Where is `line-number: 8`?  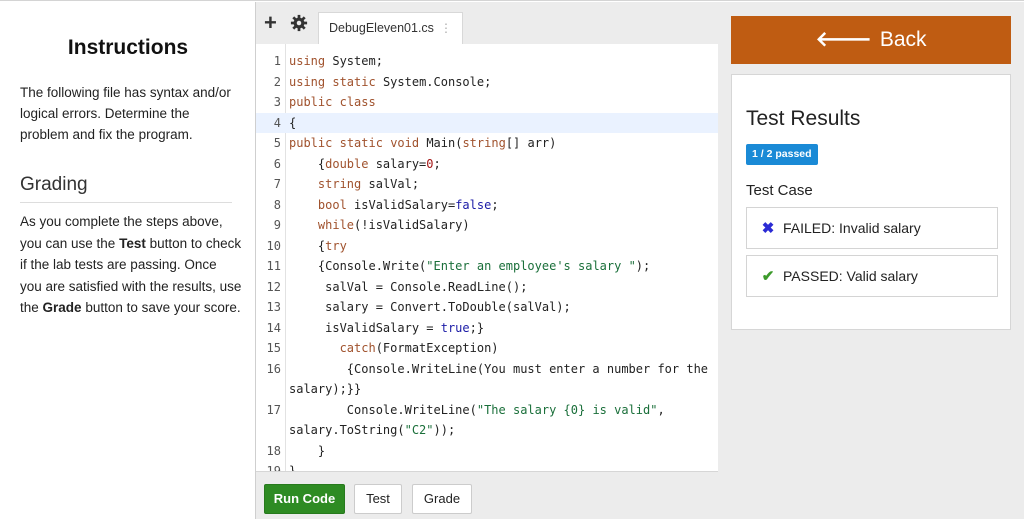 line-number: 8 is located at coordinates (277, 204).